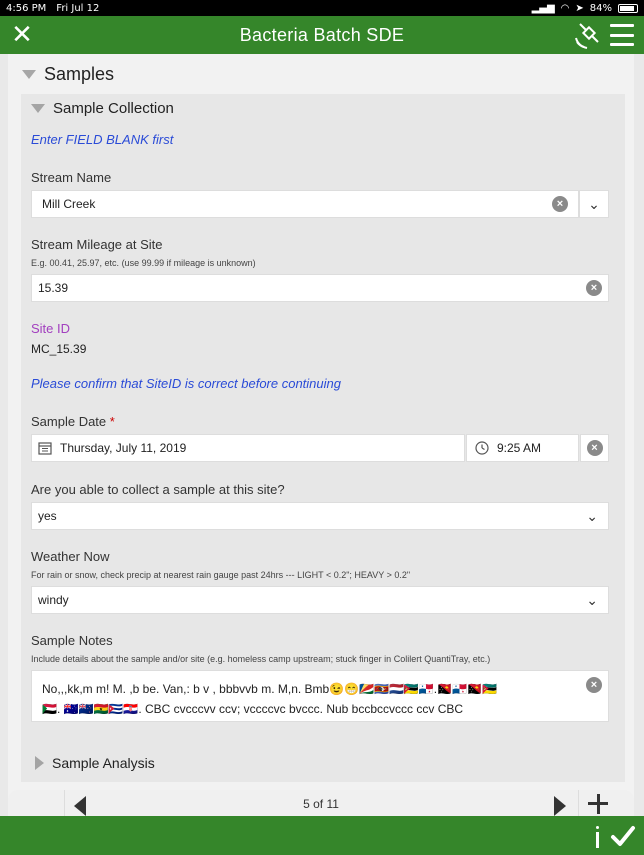 The height and width of the screenshot is (855, 644). What do you see at coordinates (565, 8) in the screenshot?
I see `wifi-icon: ◠` at bounding box center [565, 8].